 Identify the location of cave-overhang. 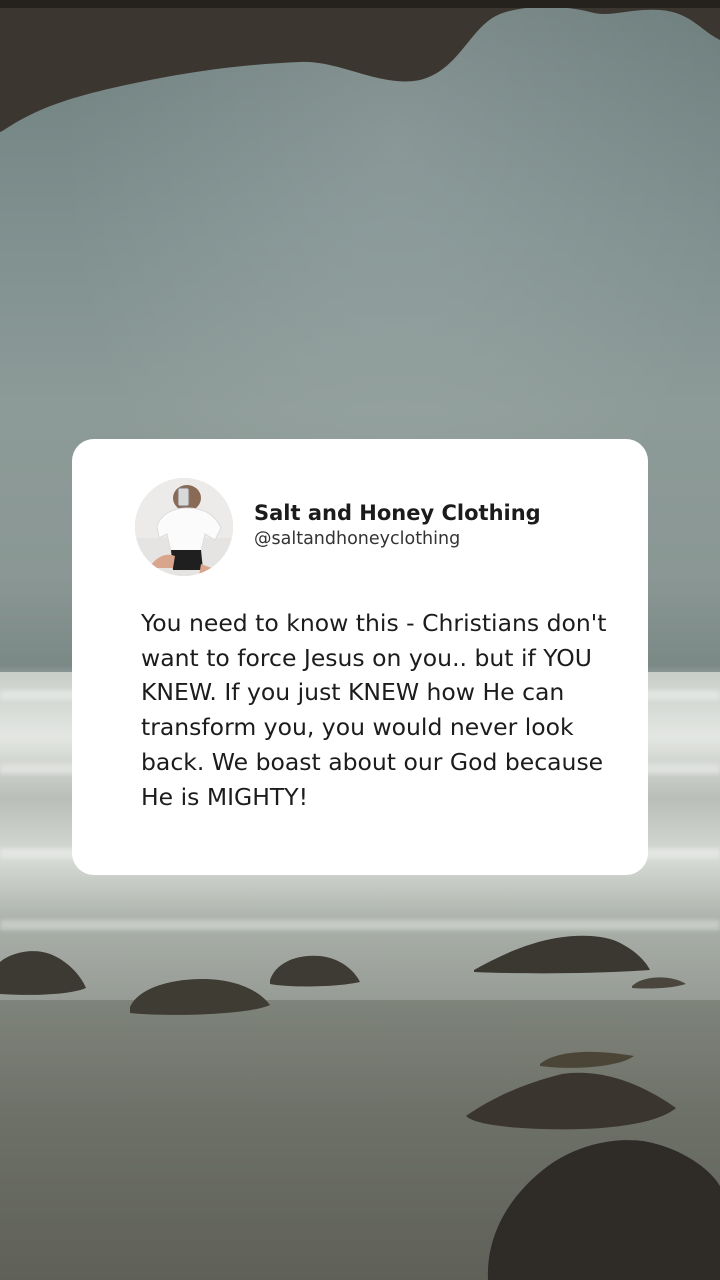
(360, 66).